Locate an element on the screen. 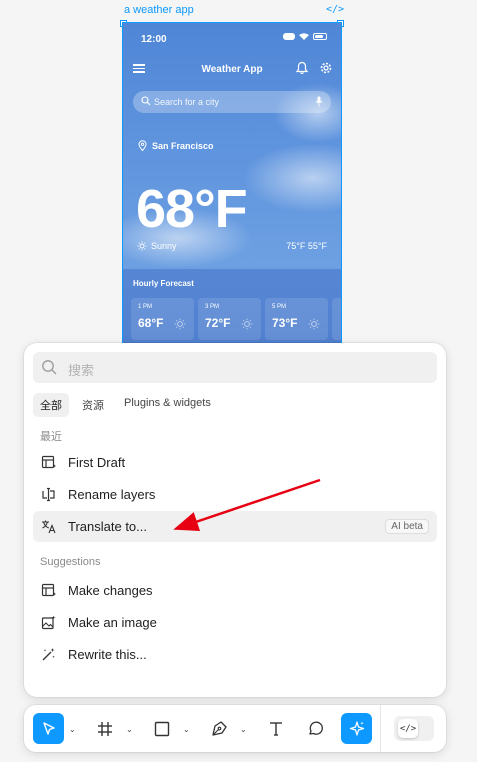 The width and height of the screenshot is (477, 762). action-label: Make an image is located at coordinates (112, 622).